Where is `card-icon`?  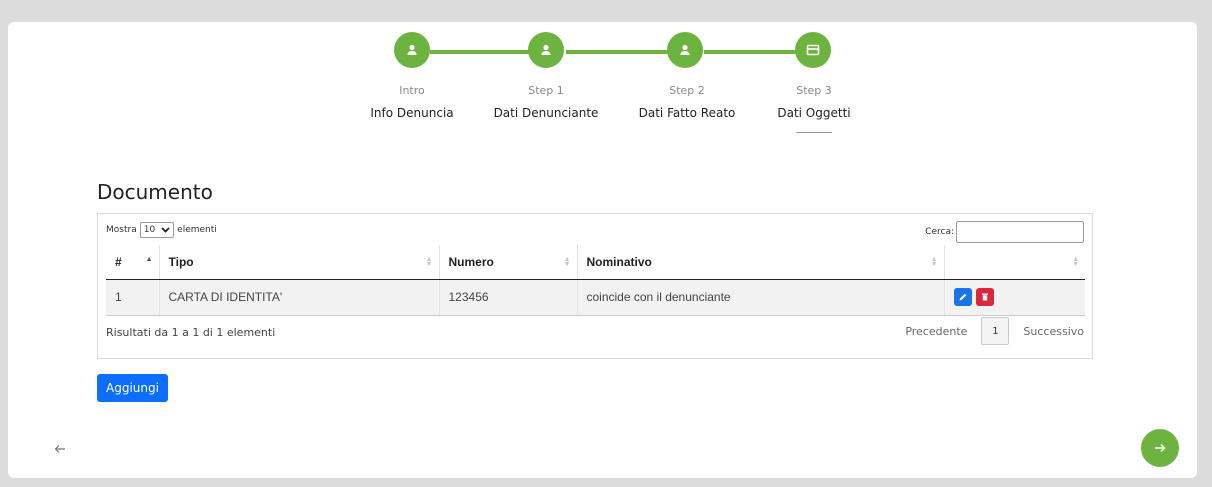
card-icon is located at coordinates (813, 50).